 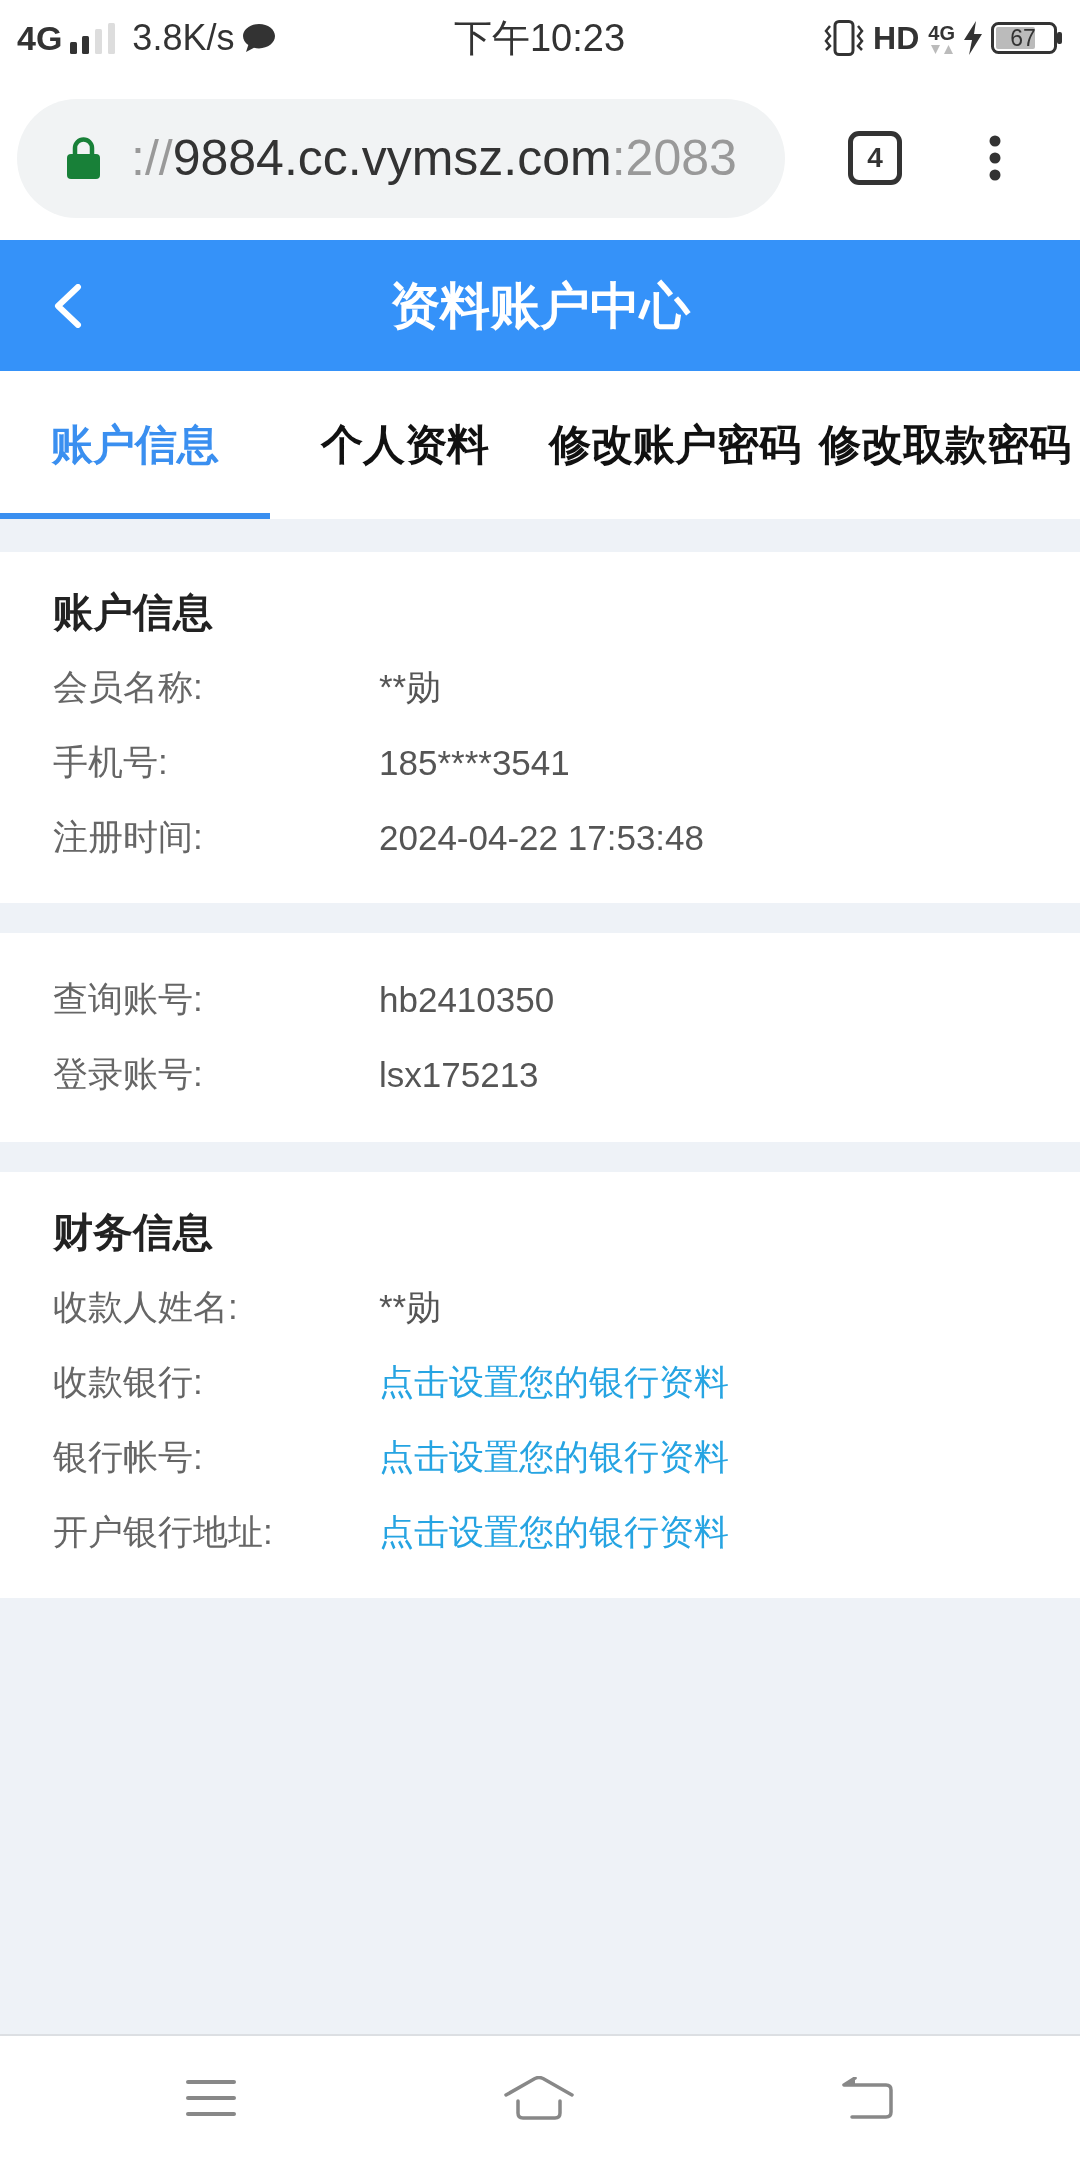 What do you see at coordinates (83, 158) in the screenshot?
I see `lock-icon` at bounding box center [83, 158].